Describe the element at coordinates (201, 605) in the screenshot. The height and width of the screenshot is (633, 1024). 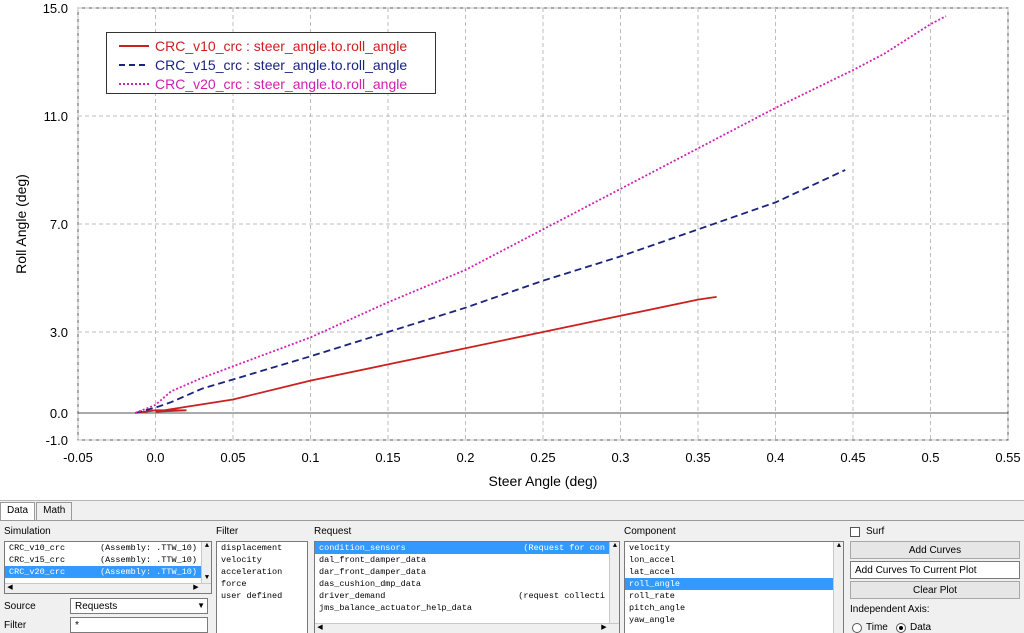
I see `chevron-down-icon: ▼` at that location.